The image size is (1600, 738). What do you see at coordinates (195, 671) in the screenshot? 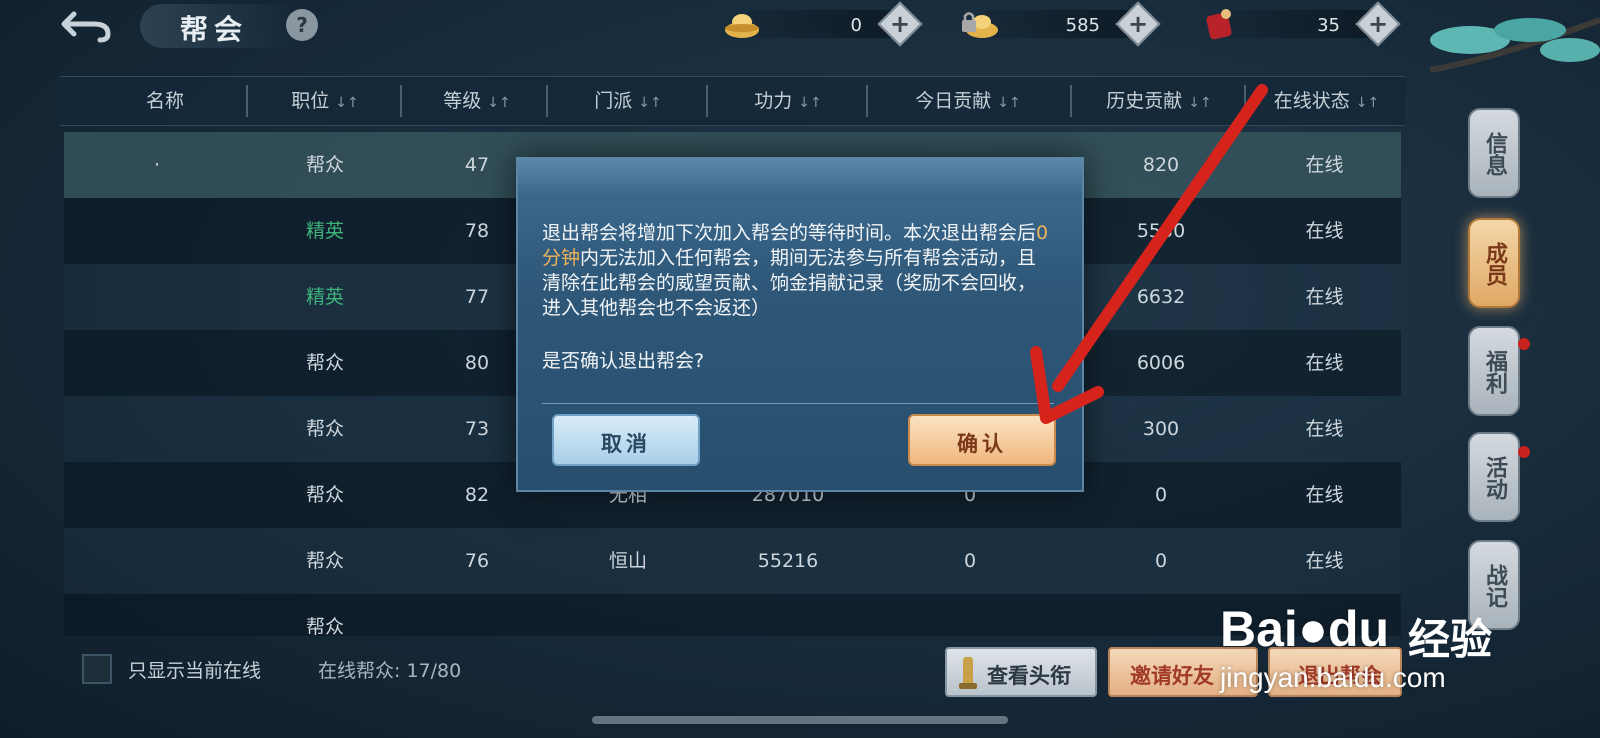
I see `online-only-label: 只显示当前在线` at bounding box center [195, 671].